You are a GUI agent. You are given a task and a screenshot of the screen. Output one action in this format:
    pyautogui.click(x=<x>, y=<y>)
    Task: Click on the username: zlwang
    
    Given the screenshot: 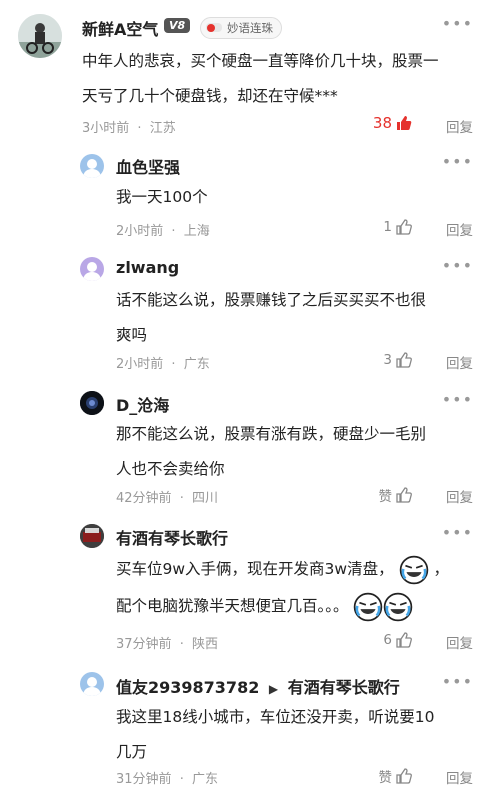 What is the action you would take?
    pyautogui.click(x=147, y=267)
    